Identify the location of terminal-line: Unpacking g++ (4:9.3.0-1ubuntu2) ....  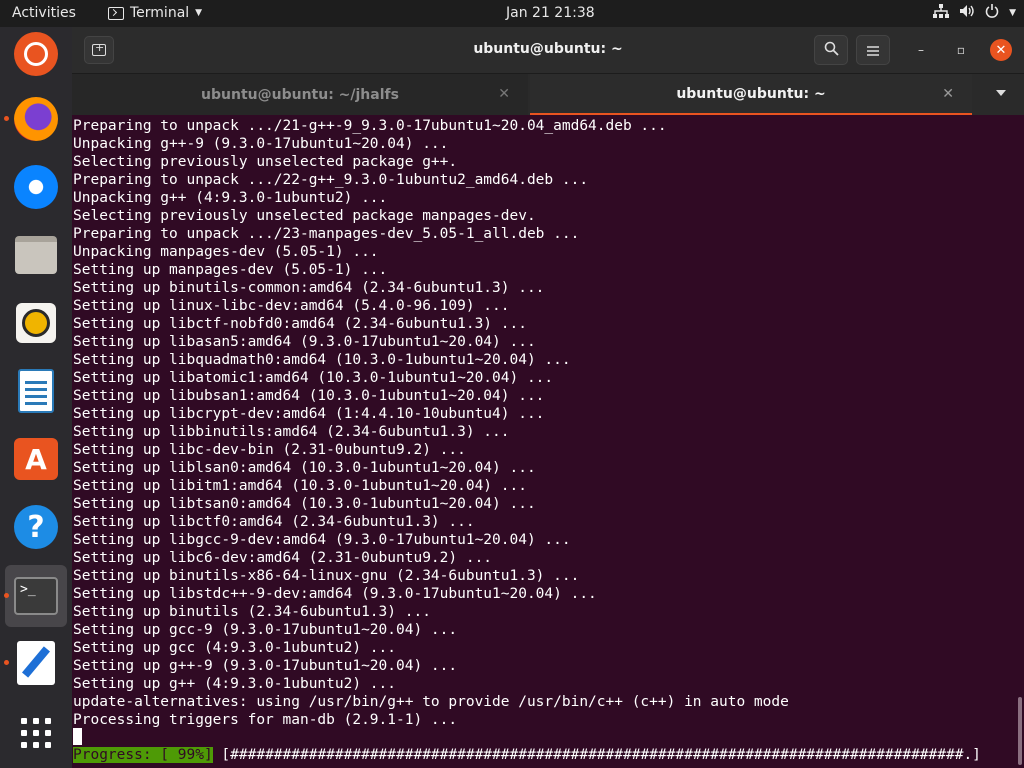
(230, 198).